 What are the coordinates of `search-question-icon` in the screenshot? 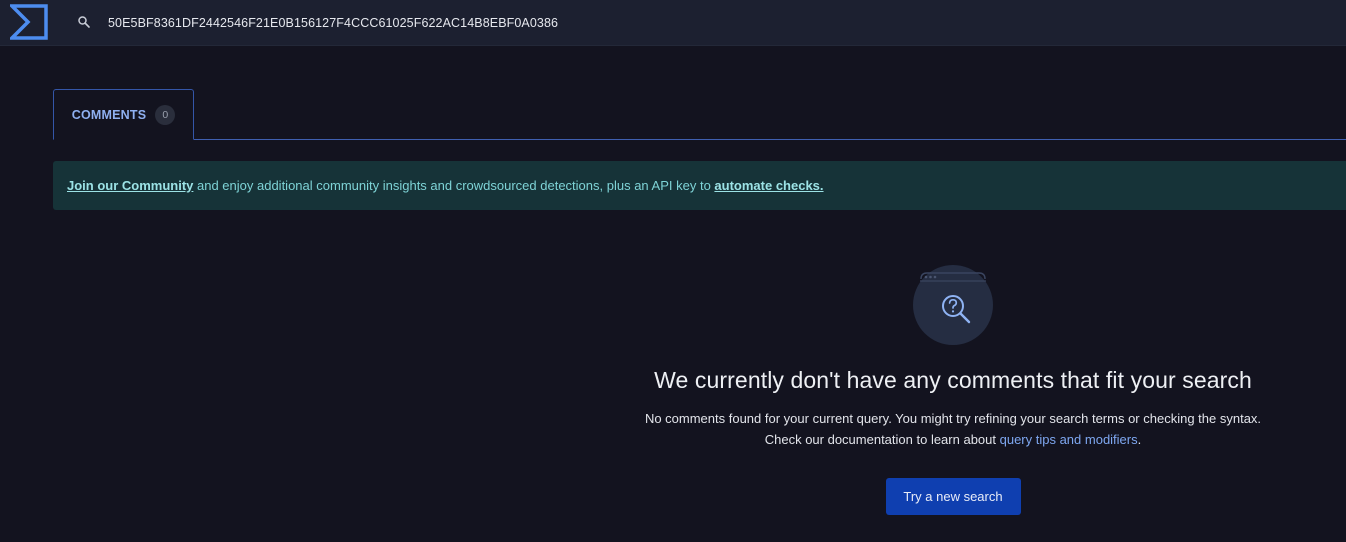 It's located at (953, 305).